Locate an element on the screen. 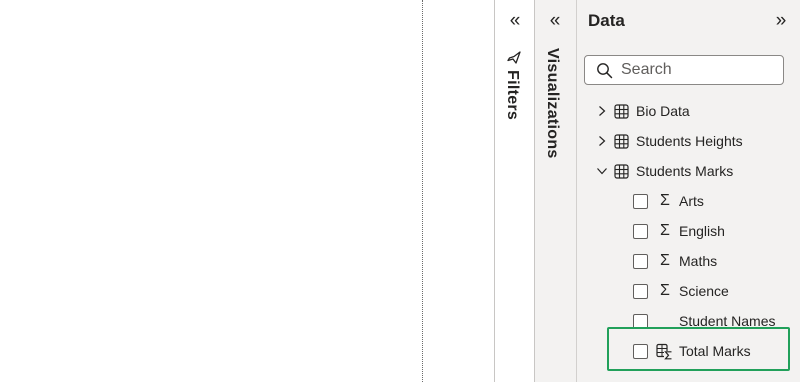  canvas-page-boundary is located at coordinates (422, 191).